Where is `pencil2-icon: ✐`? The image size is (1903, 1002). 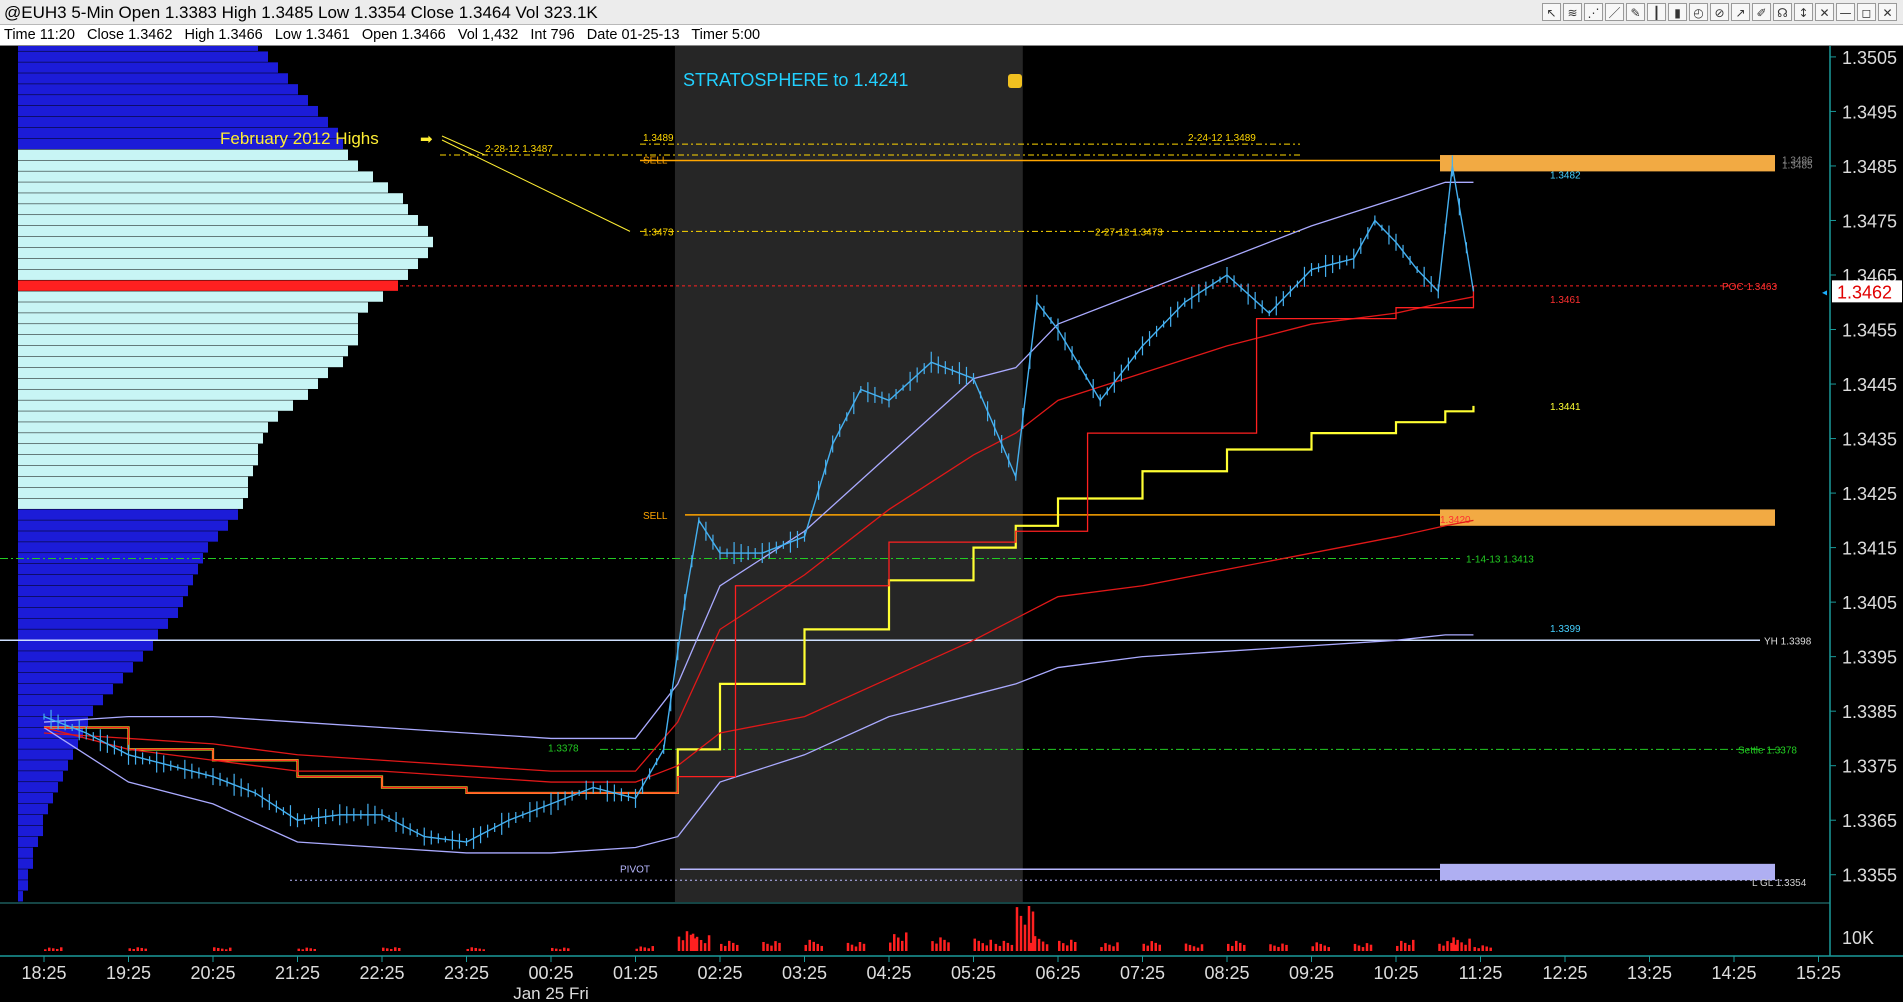 pencil2-icon: ✐ is located at coordinates (1761, 12).